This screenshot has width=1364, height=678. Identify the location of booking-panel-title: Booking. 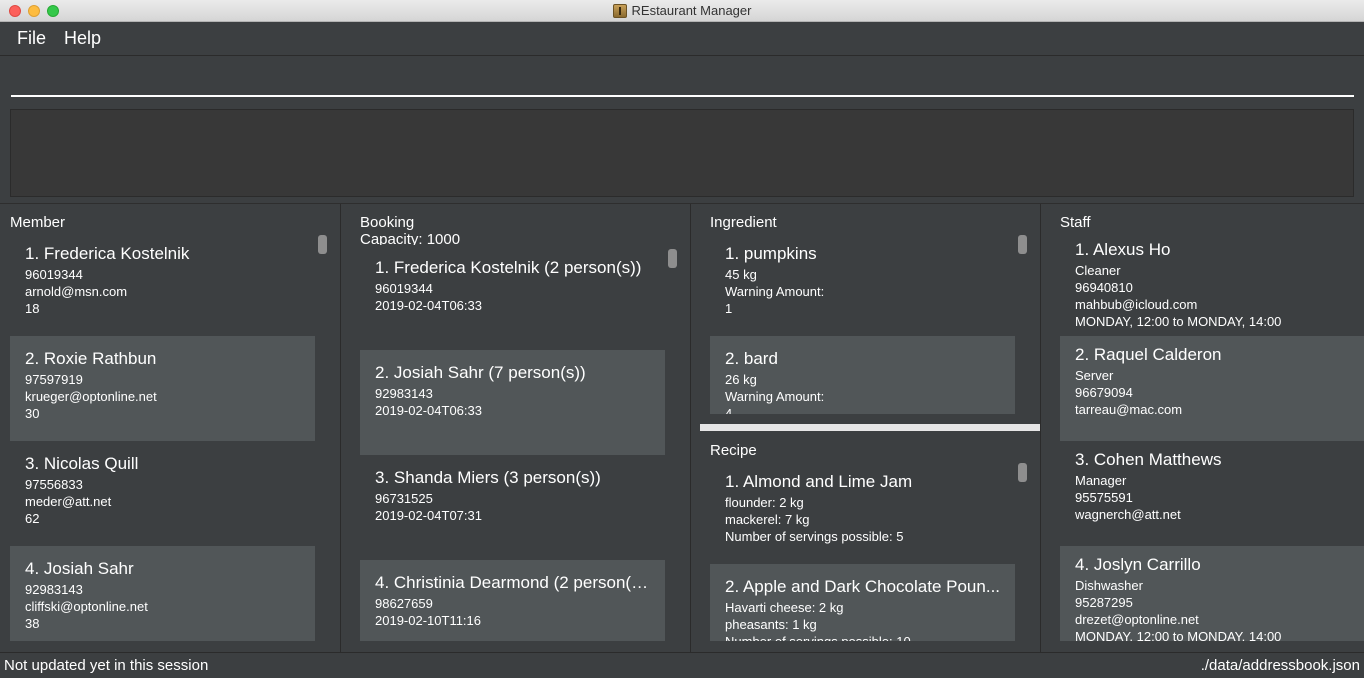
(387, 222).